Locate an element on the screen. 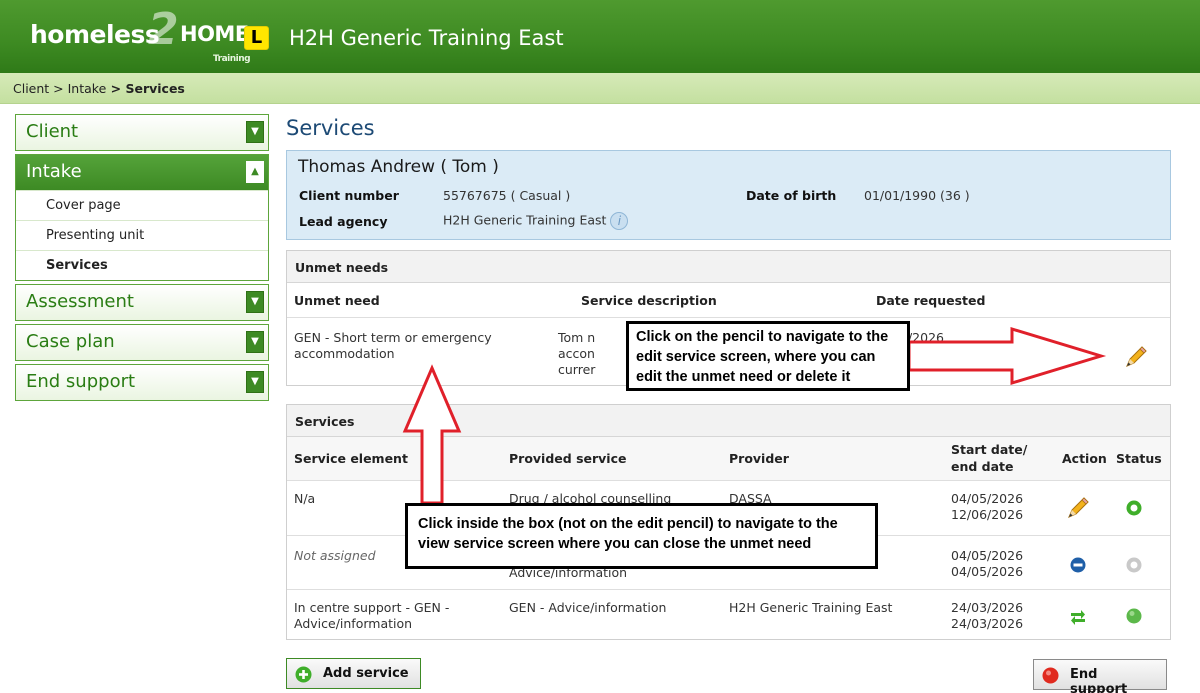 This screenshot has width=1200, height=693. breadcrumb: Client > Intake > Services is located at coordinates (99, 88).